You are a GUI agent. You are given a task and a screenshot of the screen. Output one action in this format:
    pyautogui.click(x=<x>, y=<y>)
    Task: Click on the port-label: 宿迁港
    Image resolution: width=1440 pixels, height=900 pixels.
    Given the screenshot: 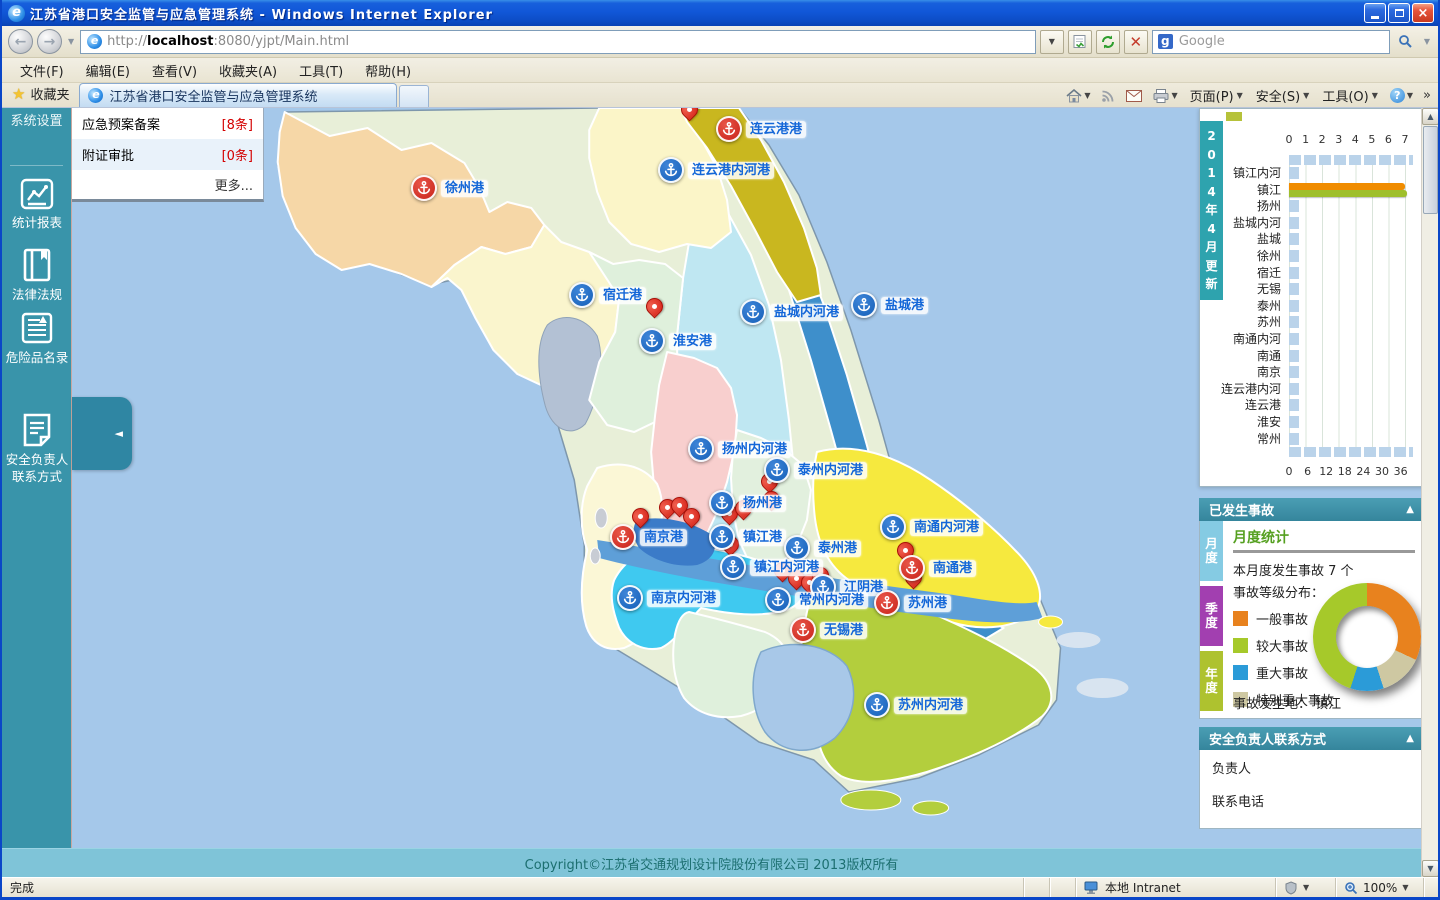 What is the action you would take?
    pyautogui.click(x=623, y=295)
    